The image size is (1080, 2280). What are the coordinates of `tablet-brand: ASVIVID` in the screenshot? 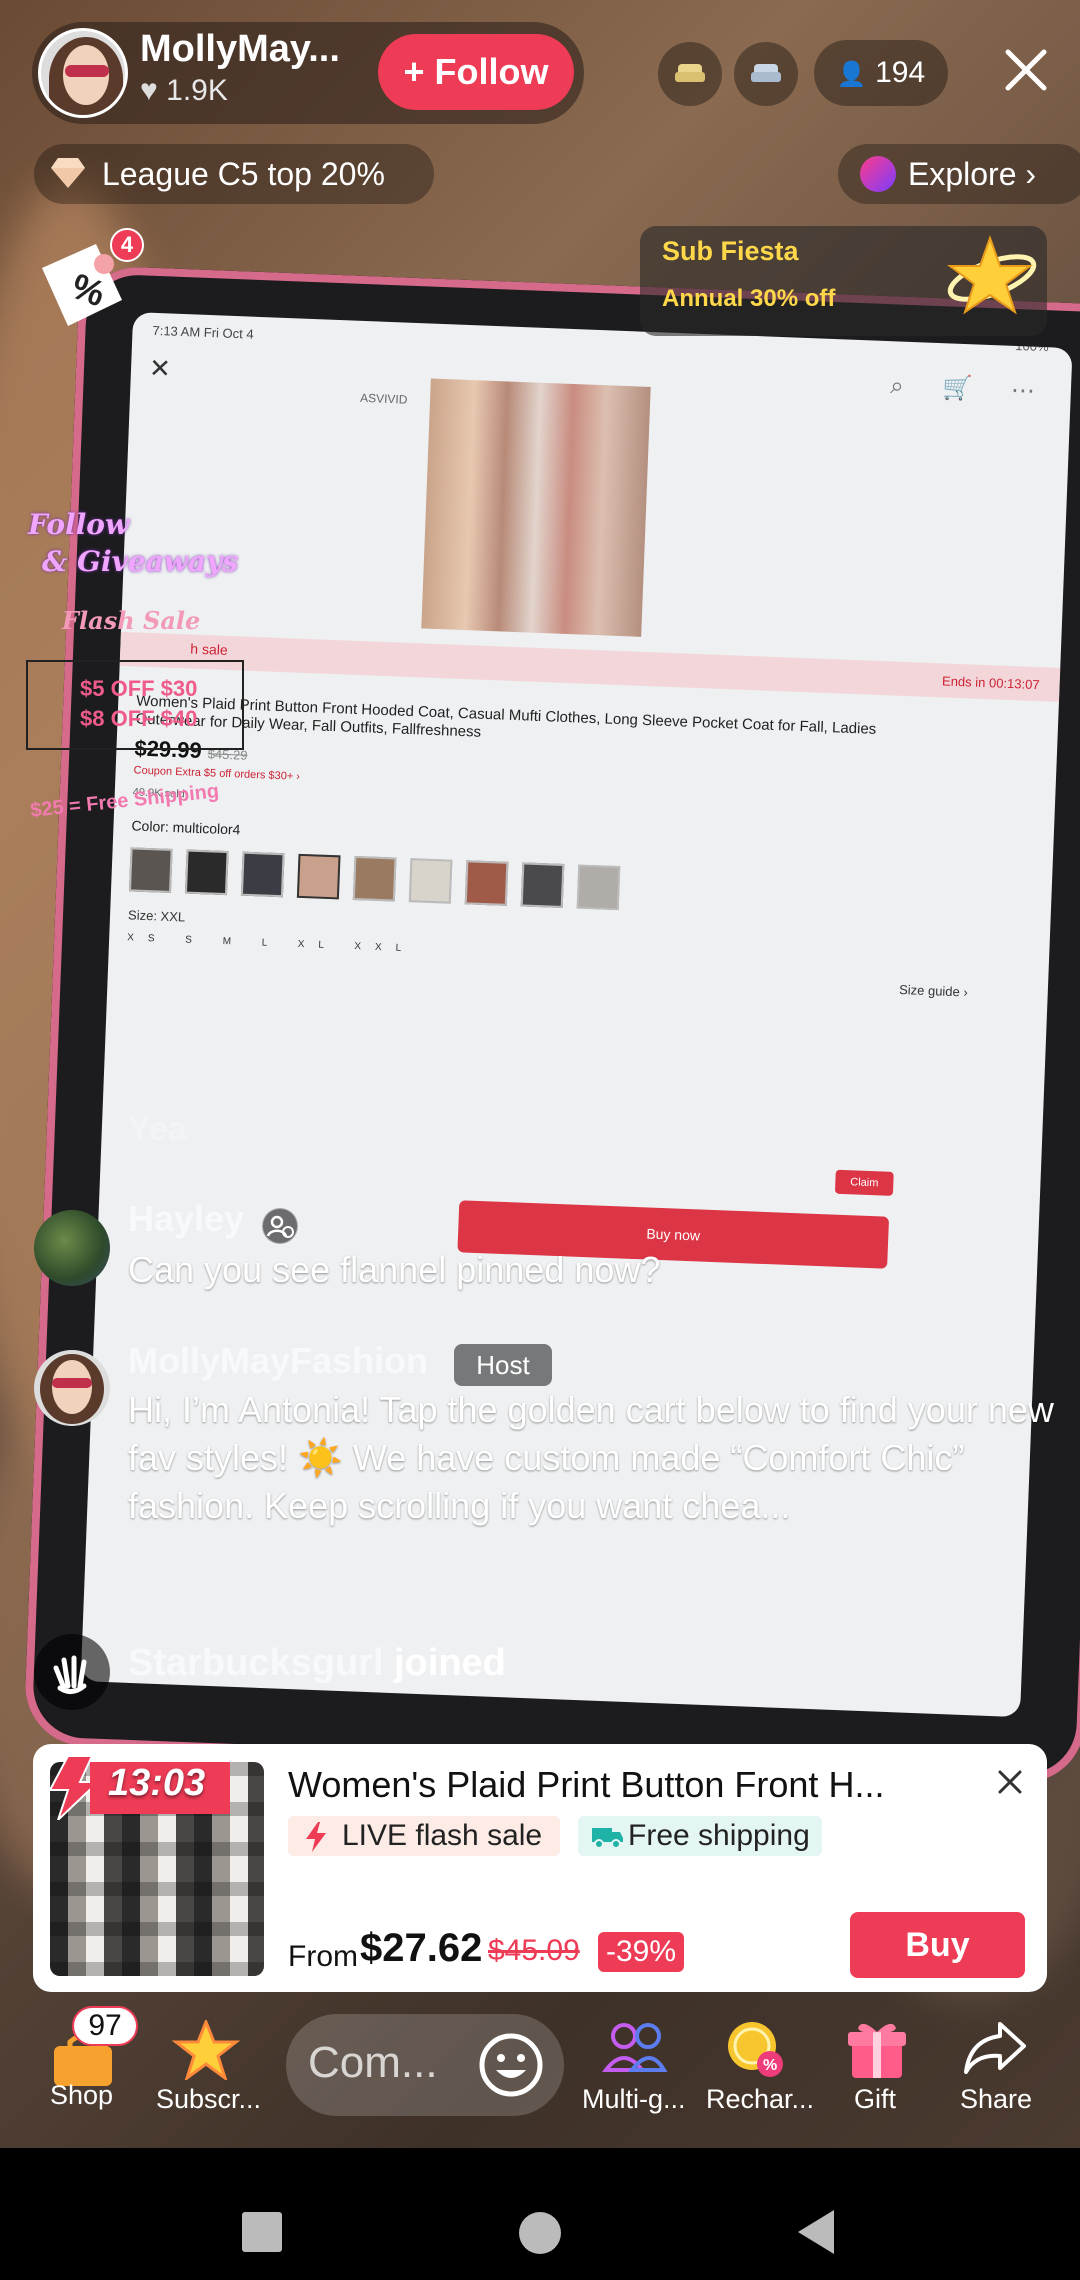 It's located at (383, 398).